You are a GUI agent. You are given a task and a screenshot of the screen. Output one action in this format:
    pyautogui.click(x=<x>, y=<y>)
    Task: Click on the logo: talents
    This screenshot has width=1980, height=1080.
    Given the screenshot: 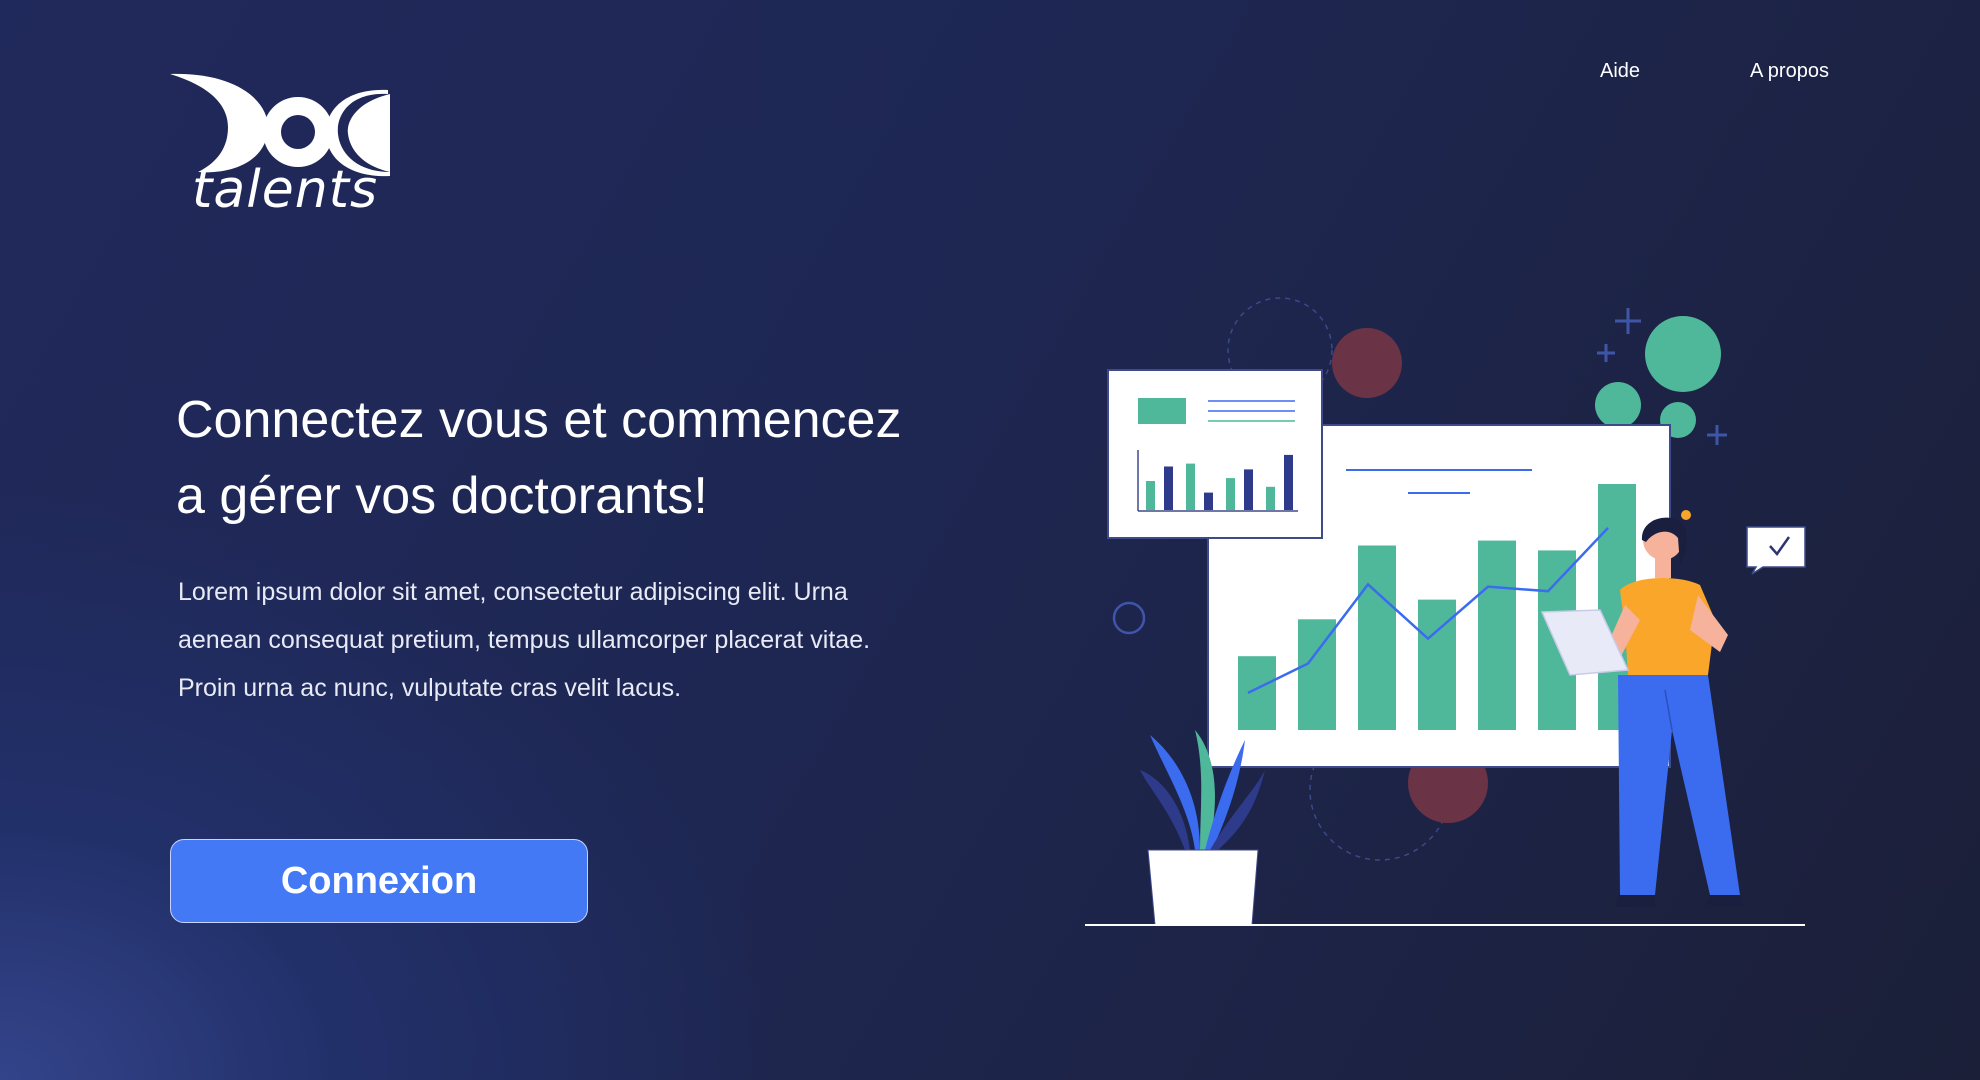 What is the action you would take?
    pyautogui.click(x=283, y=147)
    